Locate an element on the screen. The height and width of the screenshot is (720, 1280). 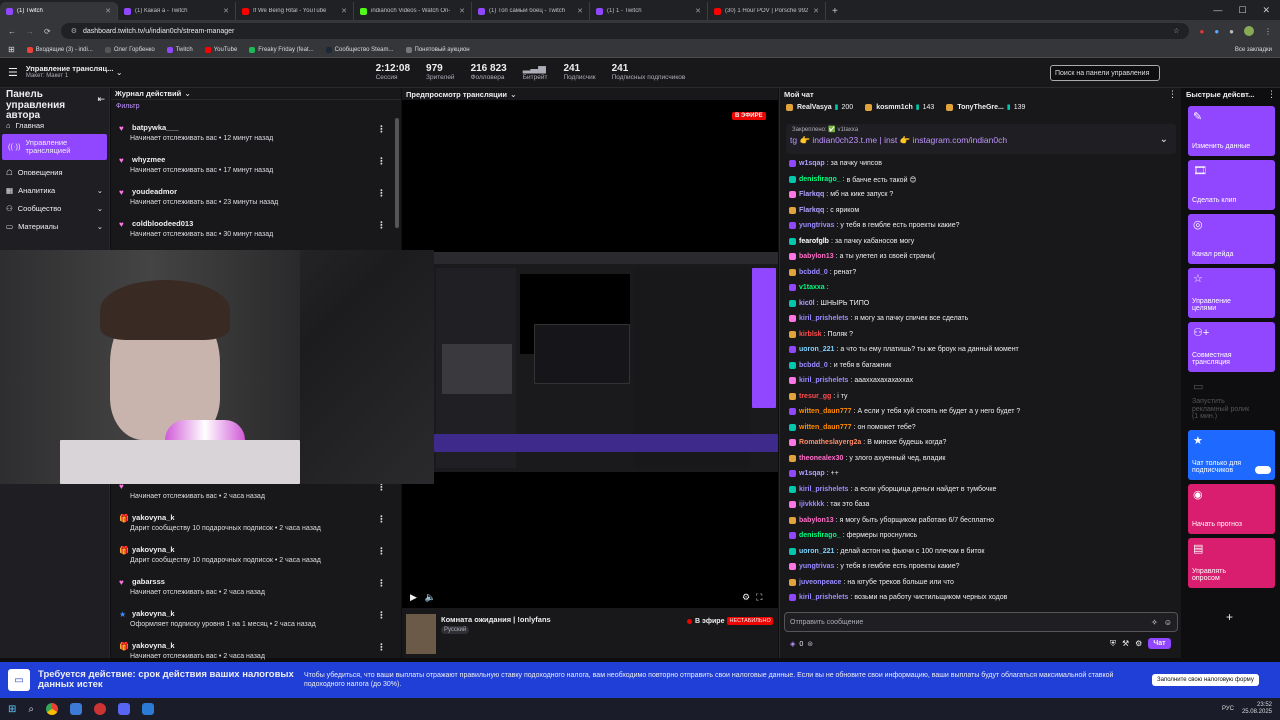
top-viewer: RealVasya ▮ 200 is located at coordinates (819, 107).